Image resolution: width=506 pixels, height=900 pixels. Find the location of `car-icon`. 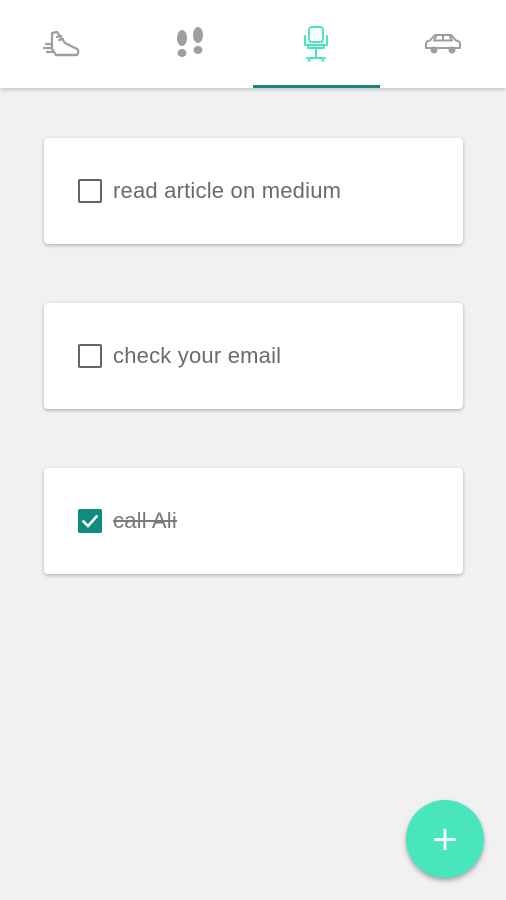

car-icon is located at coordinates (443, 44).